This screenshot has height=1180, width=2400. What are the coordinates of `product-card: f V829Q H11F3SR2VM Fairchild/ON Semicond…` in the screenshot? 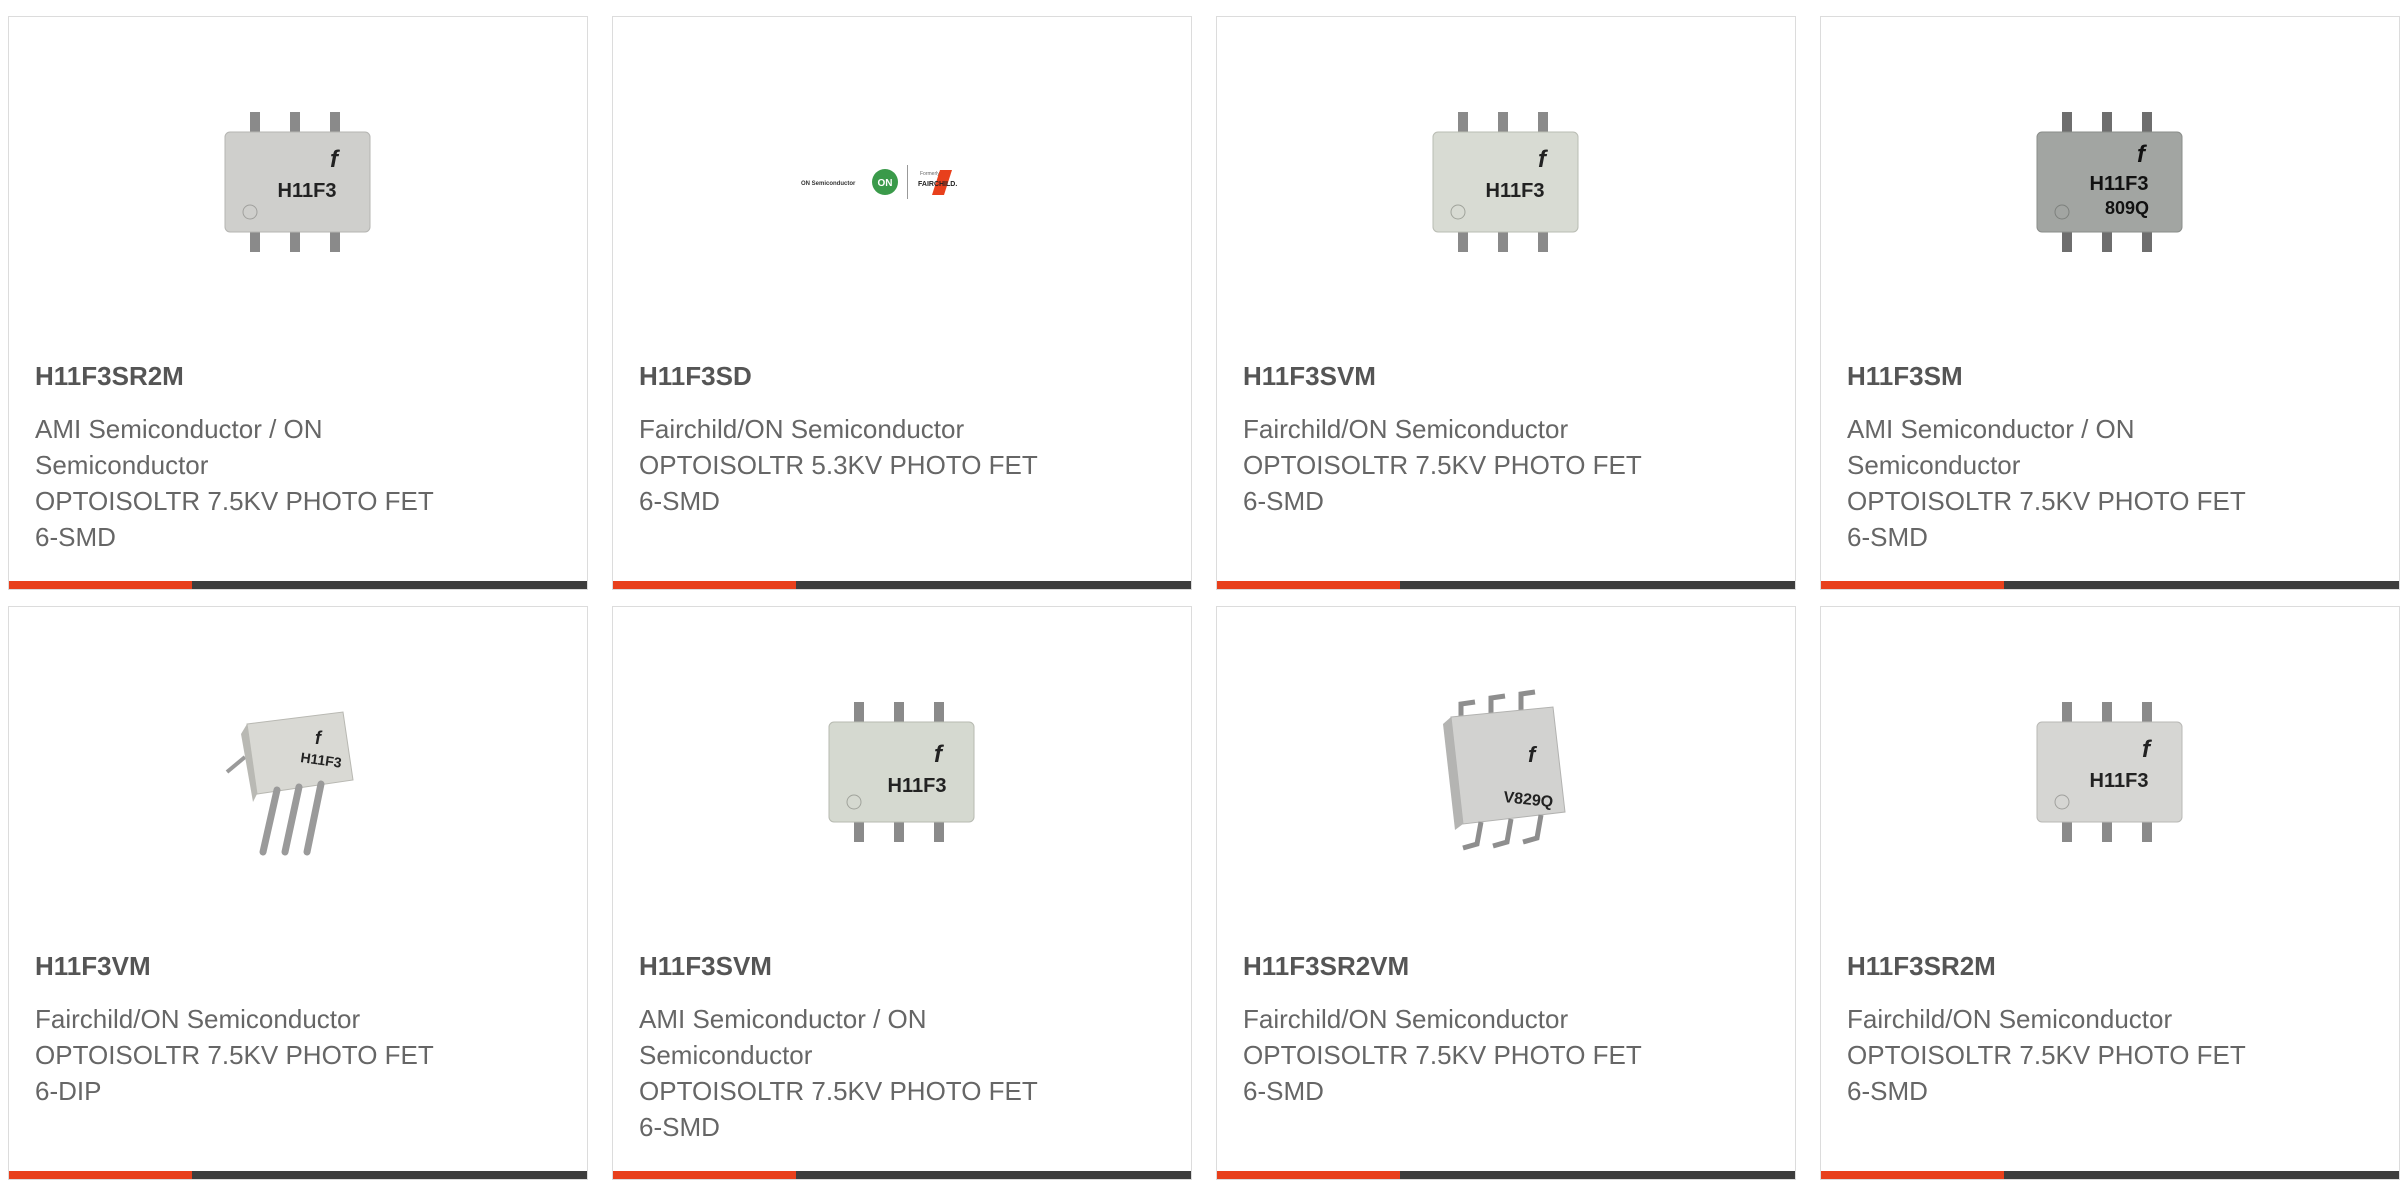 It's located at (1506, 893).